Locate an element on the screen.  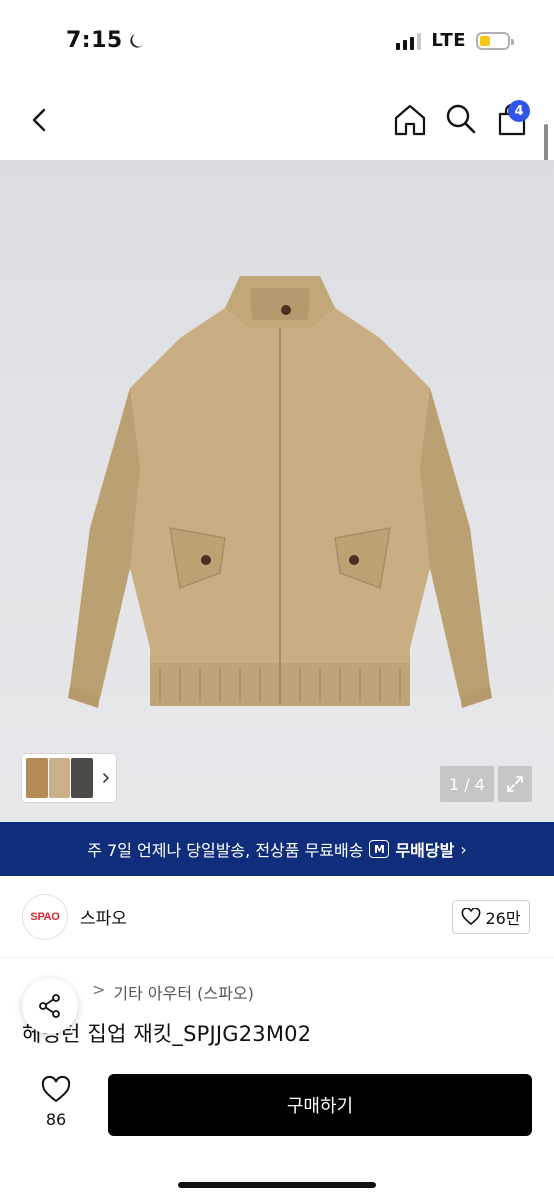
signal-icon is located at coordinates (409, 41).